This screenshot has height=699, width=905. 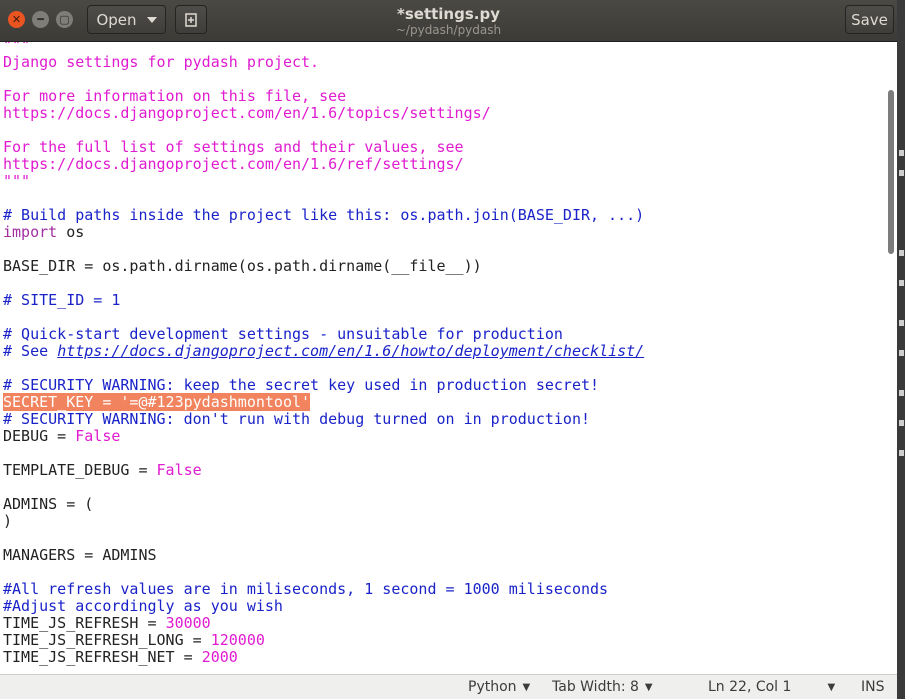 I want to click on insert-mode-indicator: INS, so click(x=873, y=687).